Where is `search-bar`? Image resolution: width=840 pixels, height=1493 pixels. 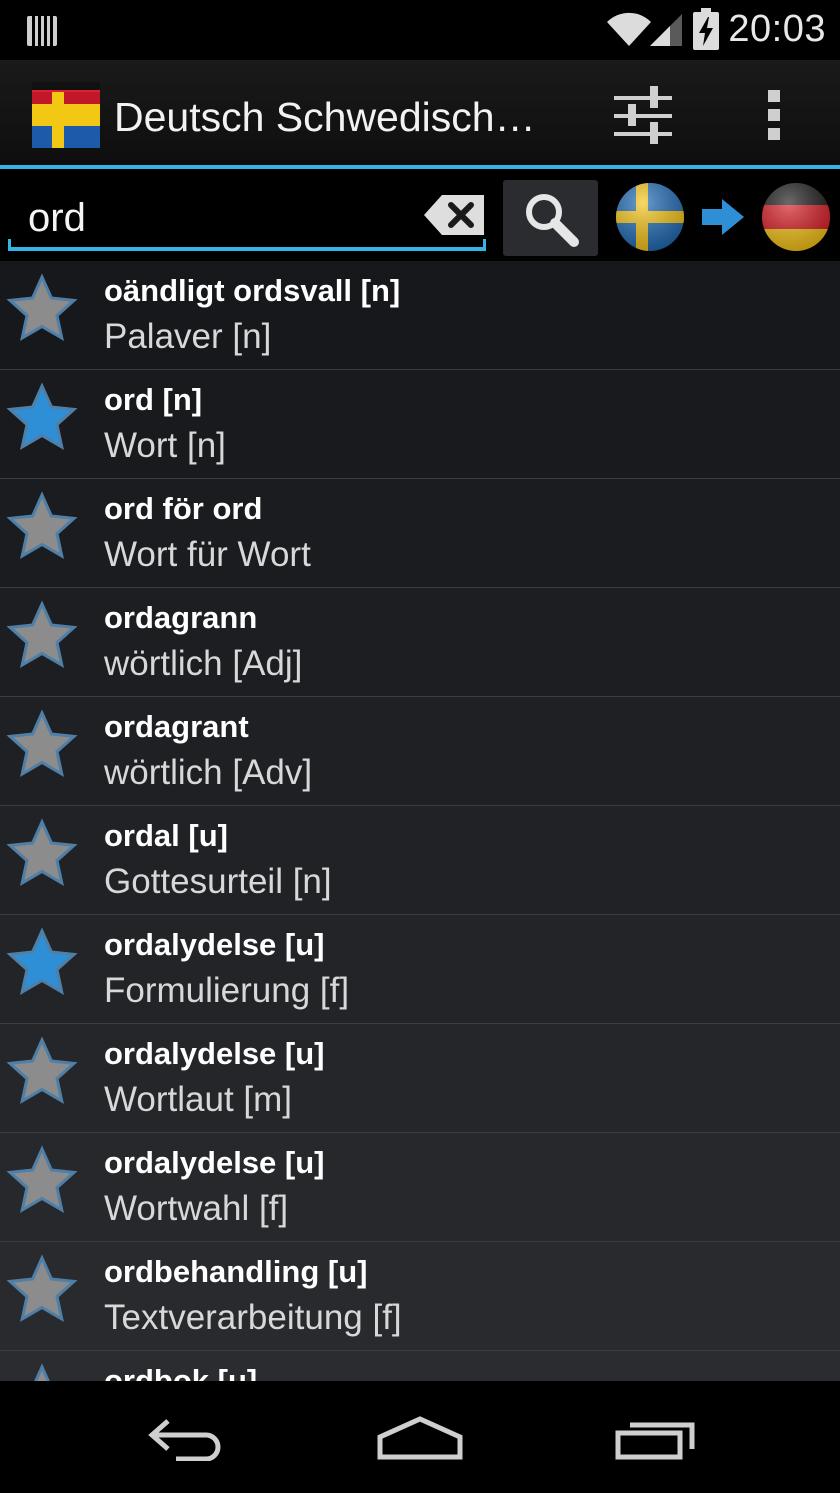
search-bar is located at coordinates (420, 215).